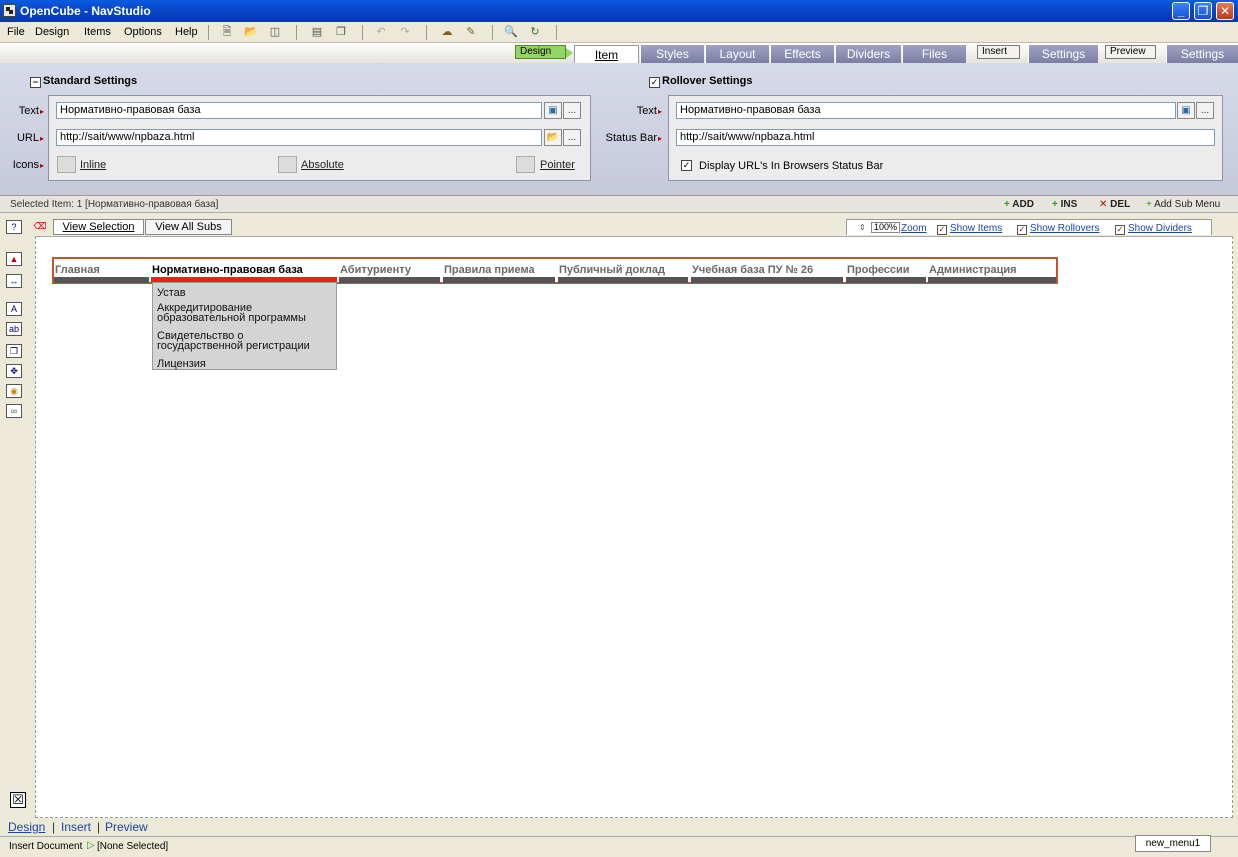 The height and width of the screenshot is (857, 1238). Describe the element at coordinates (945, 137) in the screenshot. I see `status-bar-input: http://sait/www/npbaza.html` at that location.